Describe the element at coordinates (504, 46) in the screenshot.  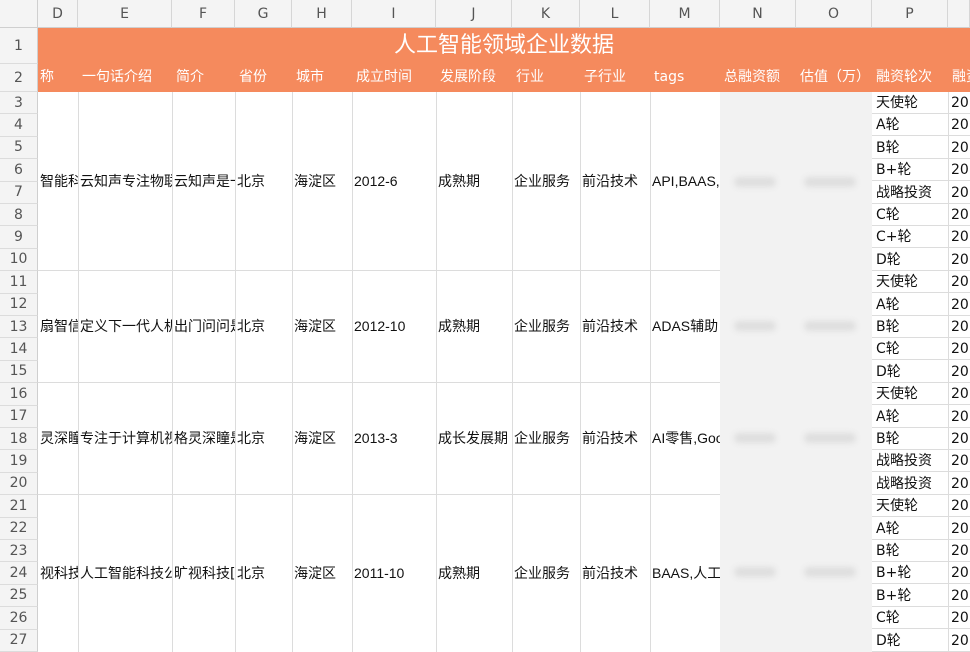
I see `sheet-title: 人工智能领域企业数据` at that location.